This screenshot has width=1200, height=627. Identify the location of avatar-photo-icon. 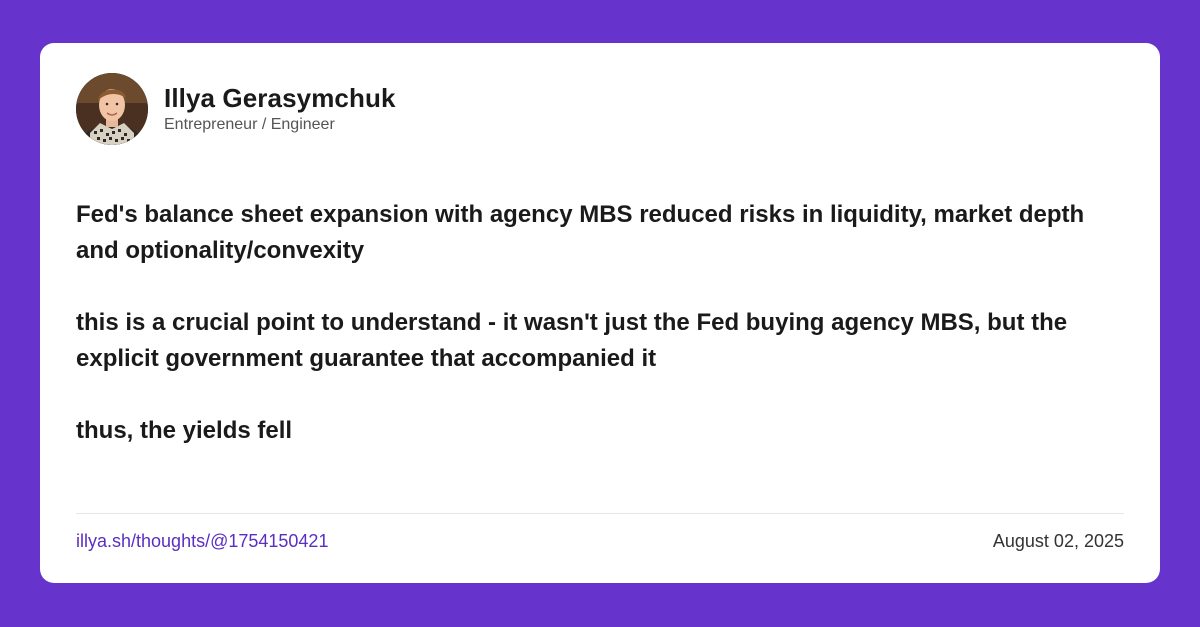
(112, 109).